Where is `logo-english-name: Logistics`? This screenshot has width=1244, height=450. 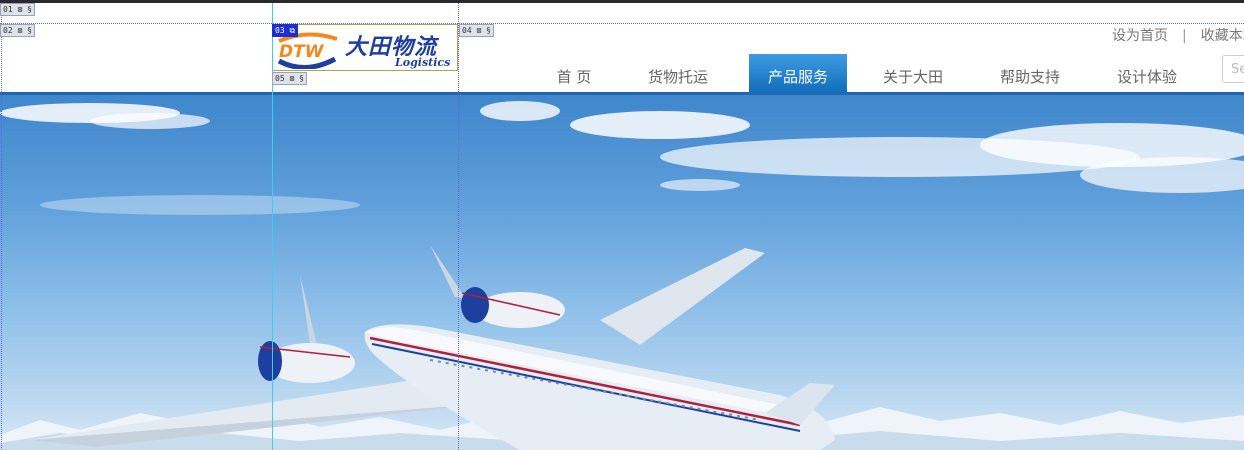
logo-english-name: Logistics is located at coordinates (423, 62).